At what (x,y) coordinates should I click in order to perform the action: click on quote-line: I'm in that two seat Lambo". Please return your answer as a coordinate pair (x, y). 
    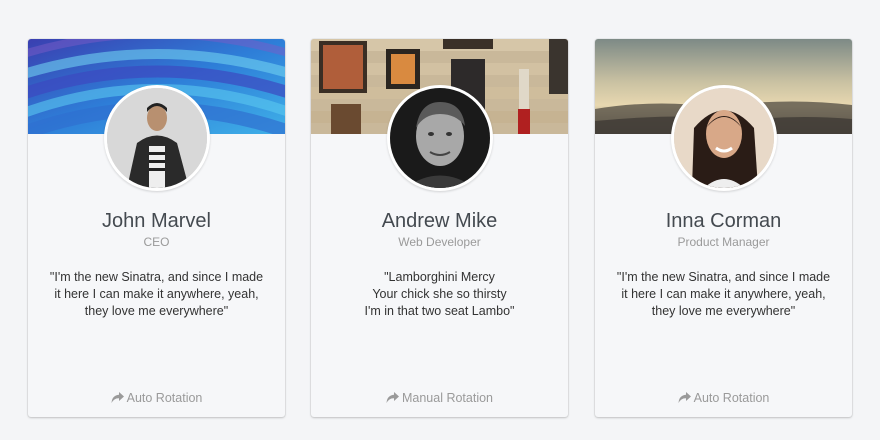
    Looking at the image, I should click on (439, 311).